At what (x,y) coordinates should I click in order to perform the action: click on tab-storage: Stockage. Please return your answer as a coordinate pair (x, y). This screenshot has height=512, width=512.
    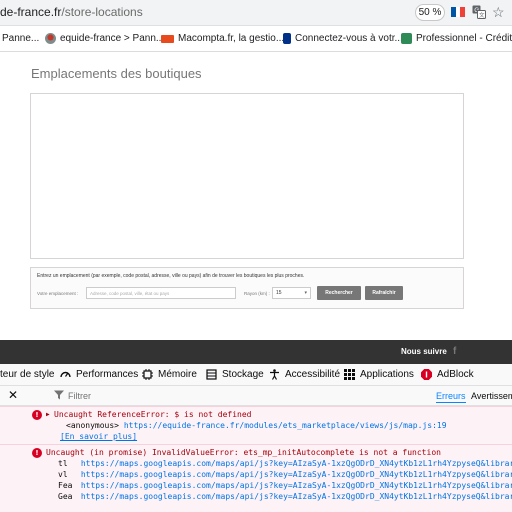
    Looking at the image, I should click on (235, 374).